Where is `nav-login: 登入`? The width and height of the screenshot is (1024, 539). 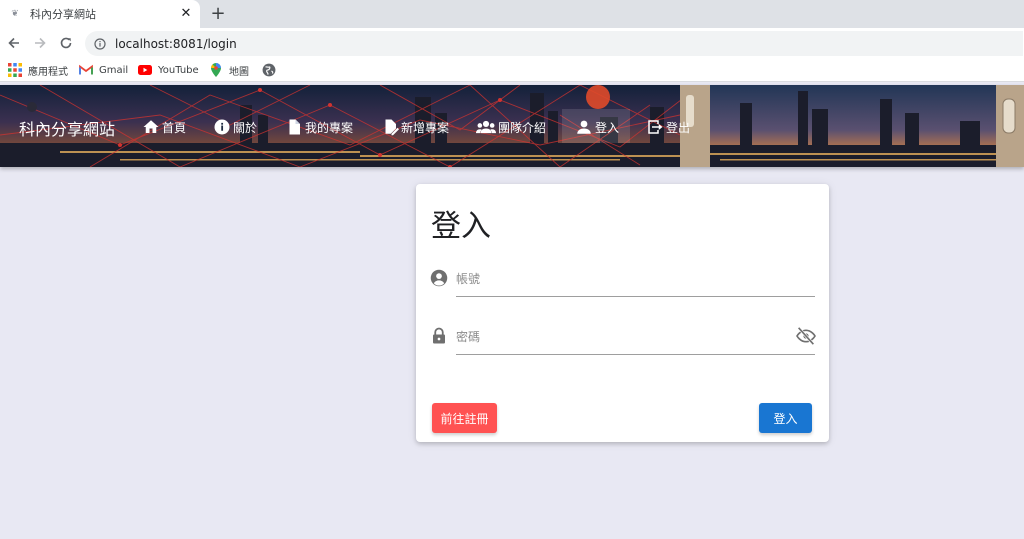
nav-login: 登入 is located at coordinates (597, 127).